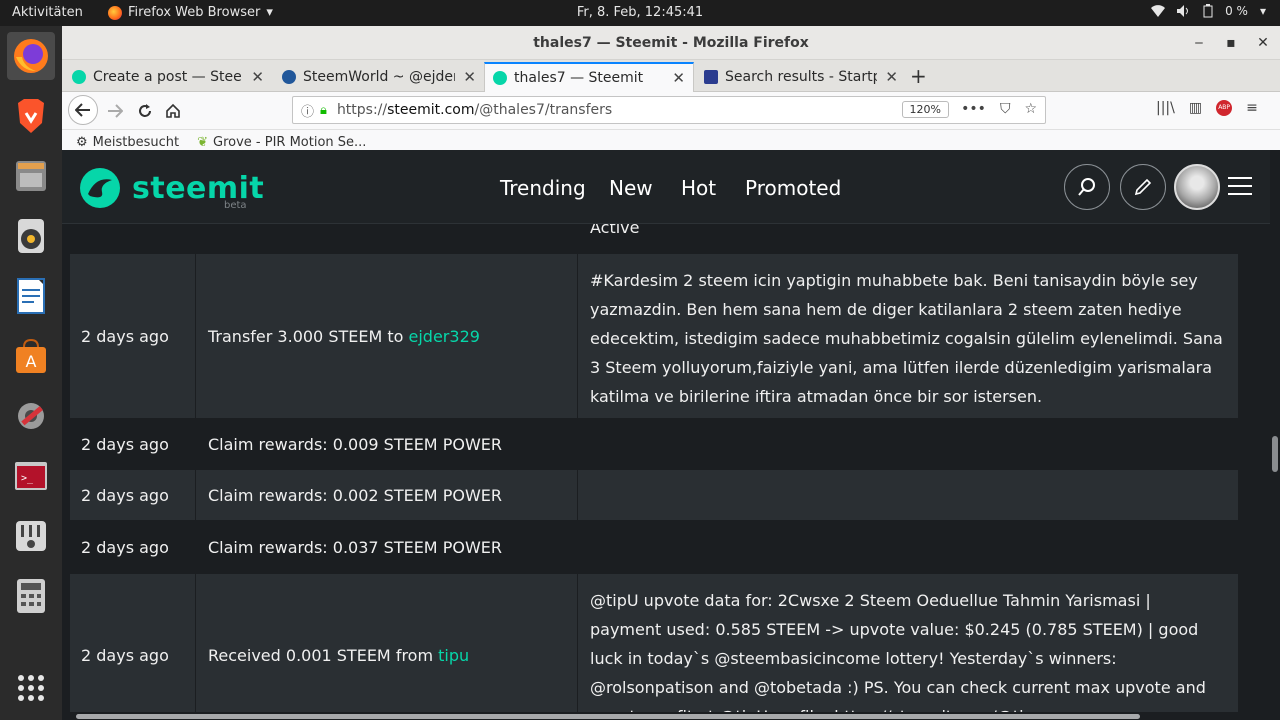  I want to click on menu-icon: ≡, so click(1252, 108).